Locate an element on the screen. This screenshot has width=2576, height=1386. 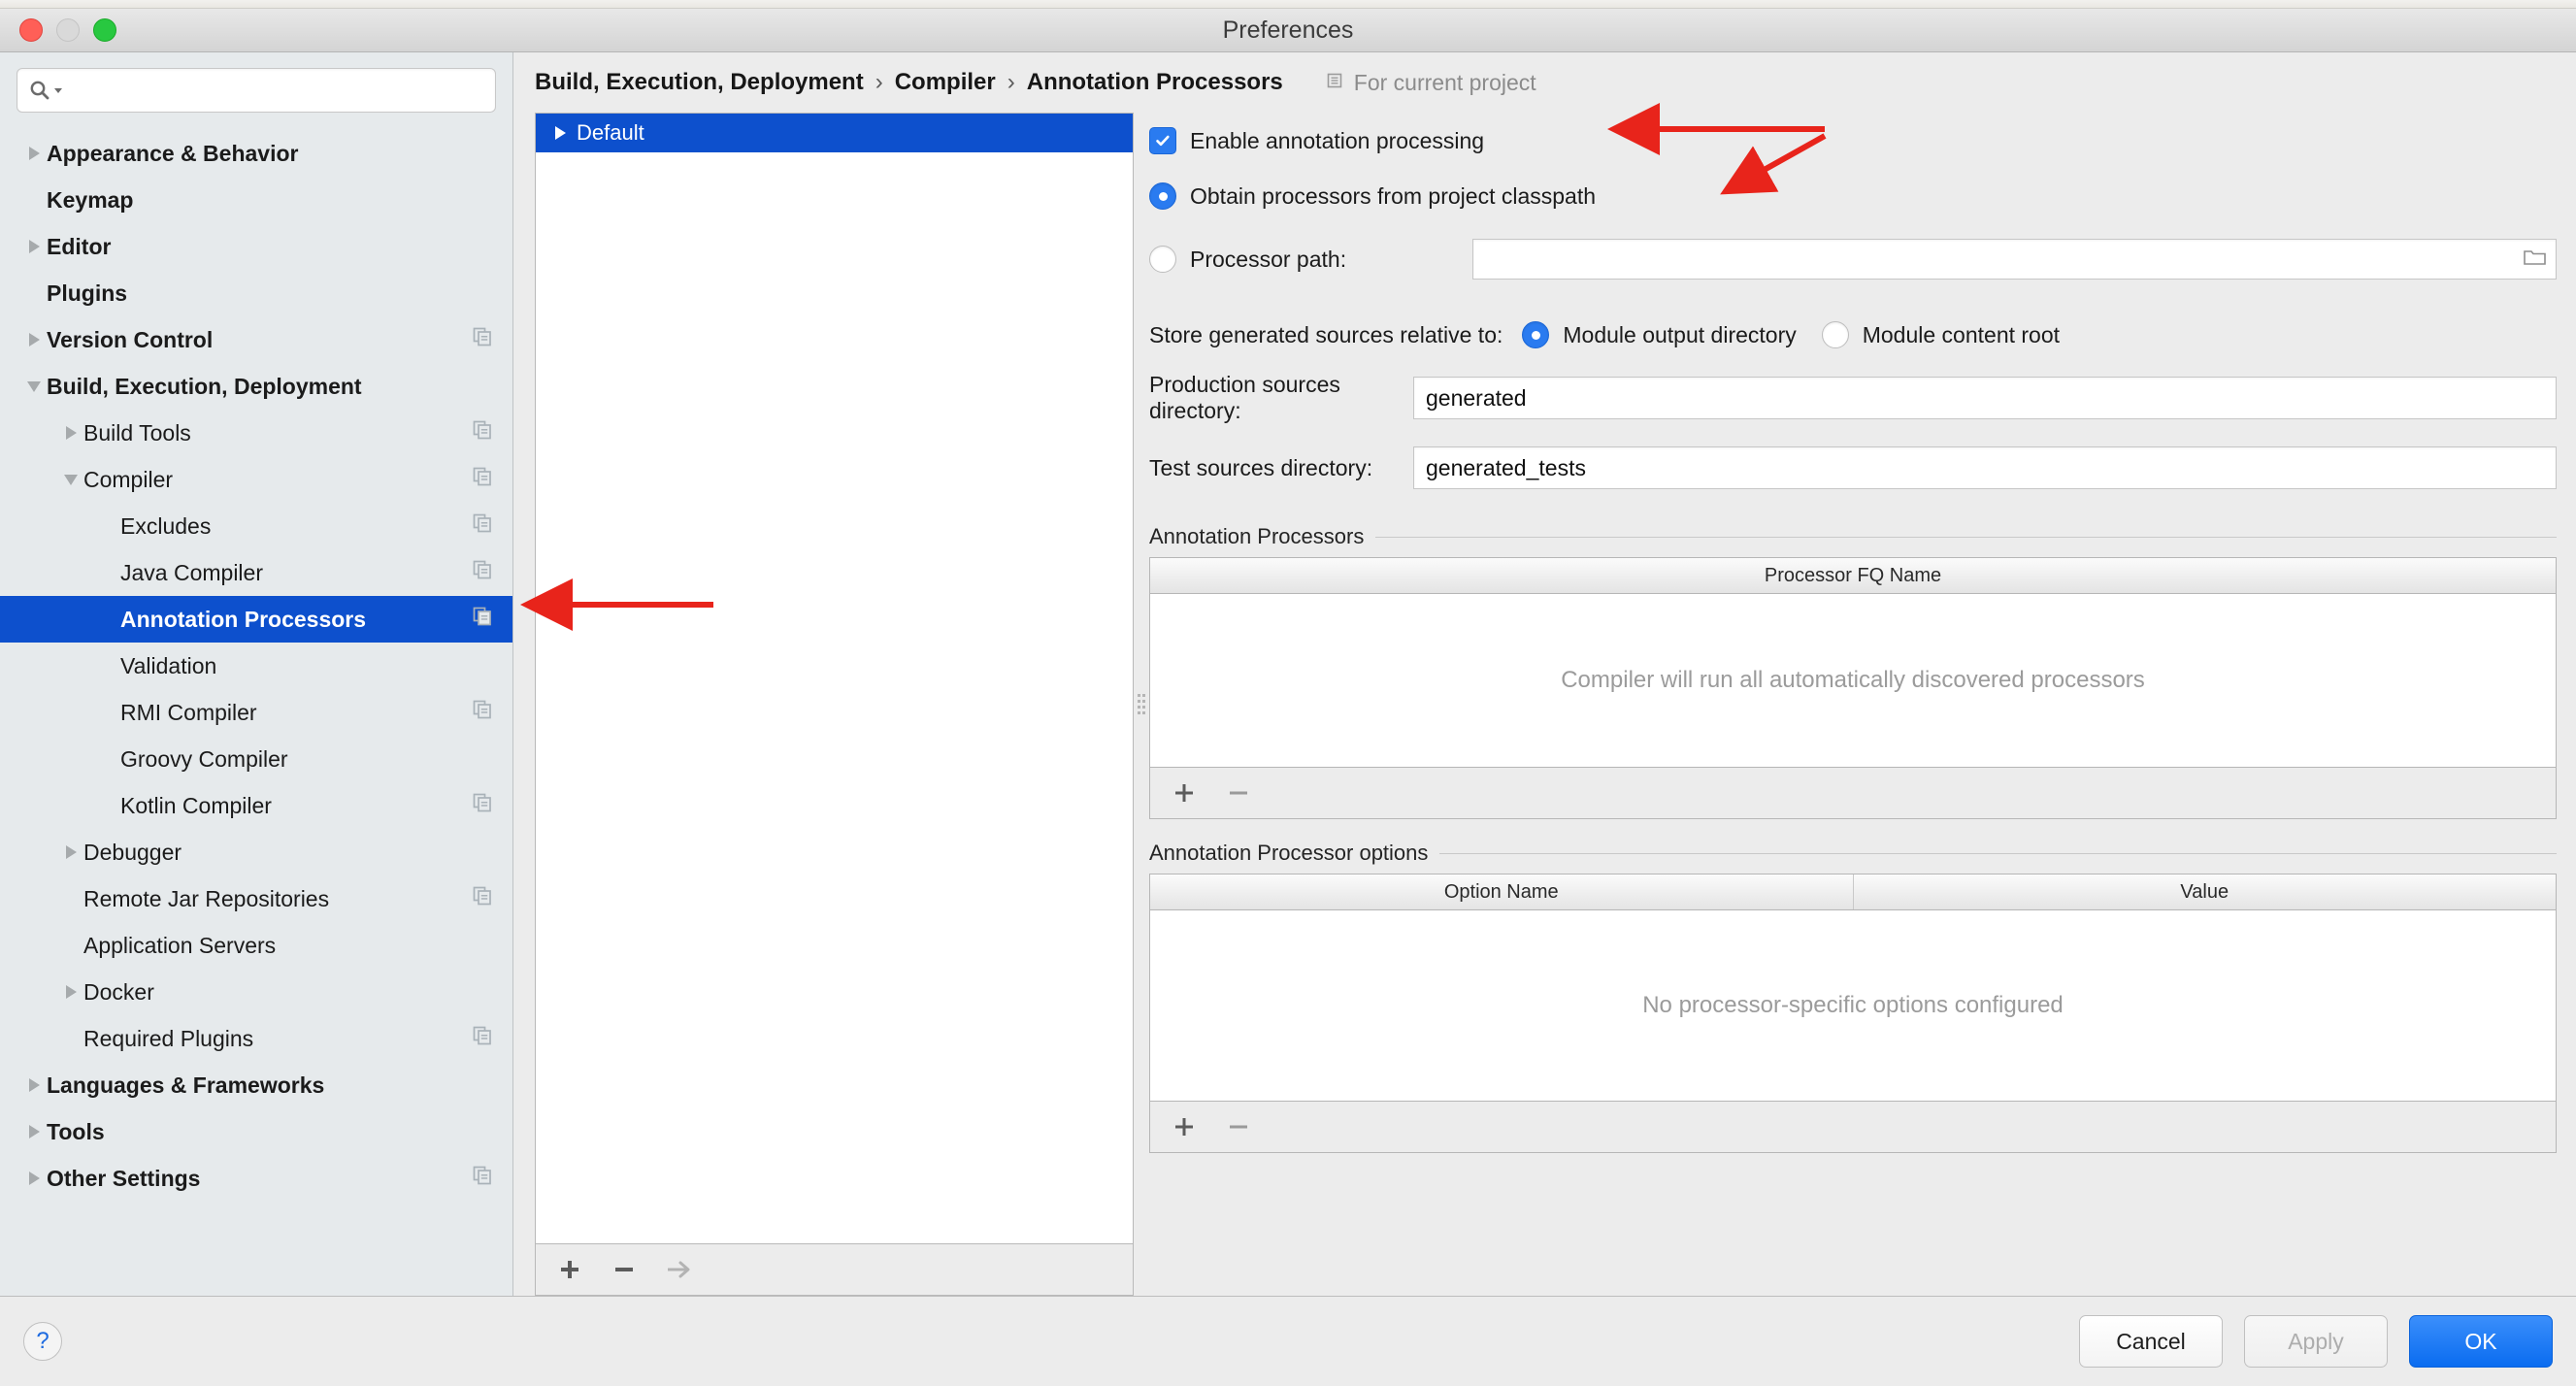
obtain-from-classpath-radio is located at coordinates (1162, 196).